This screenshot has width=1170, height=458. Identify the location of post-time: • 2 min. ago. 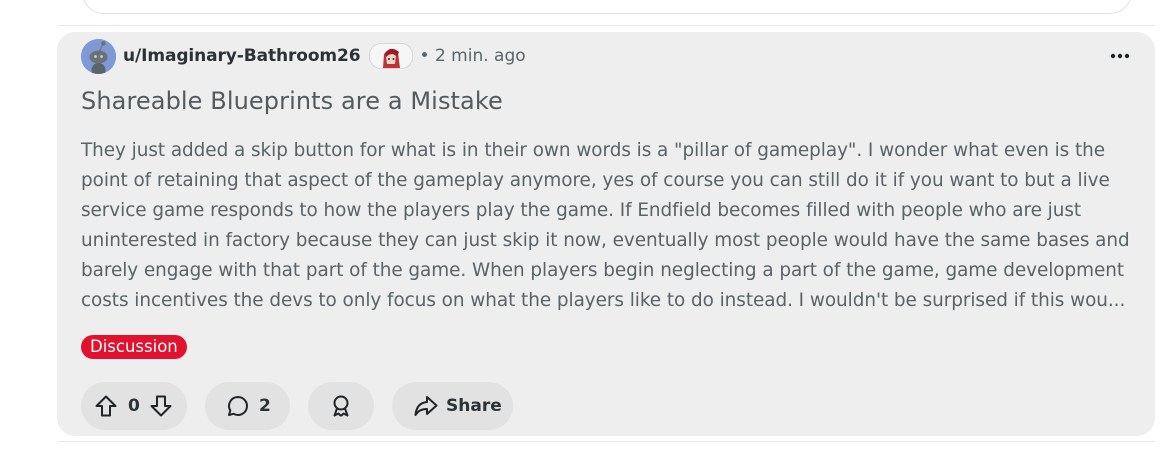
(473, 56).